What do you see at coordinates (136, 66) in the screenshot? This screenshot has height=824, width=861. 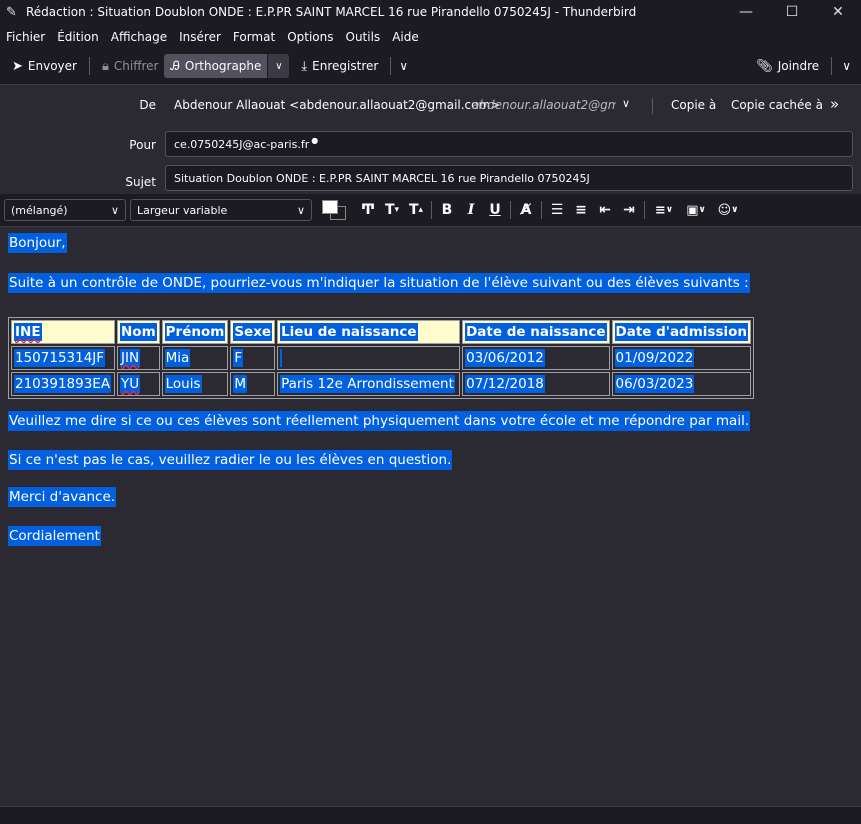 I see `encrypt-label: Chiffrer` at bounding box center [136, 66].